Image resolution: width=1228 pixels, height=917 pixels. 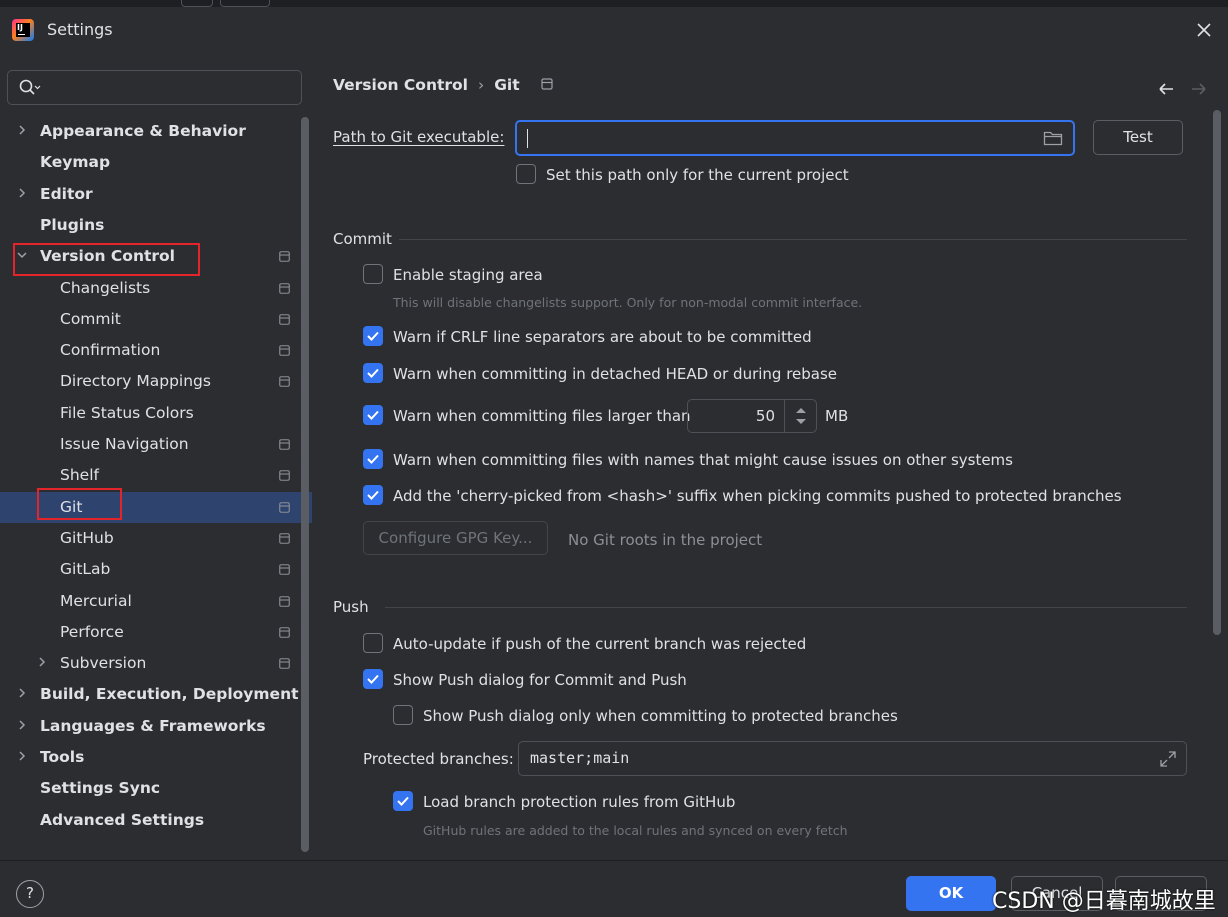 I want to click on expand-icon, so click(x=1168, y=759).